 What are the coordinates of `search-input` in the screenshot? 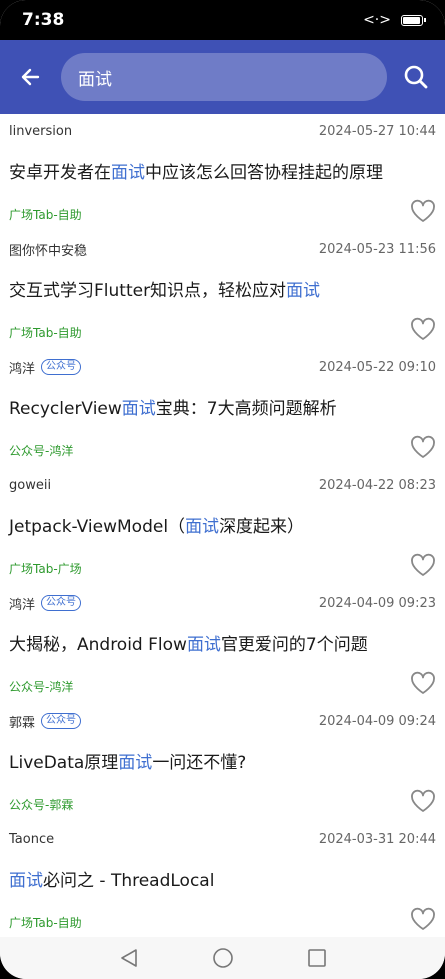 It's located at (224, 77).